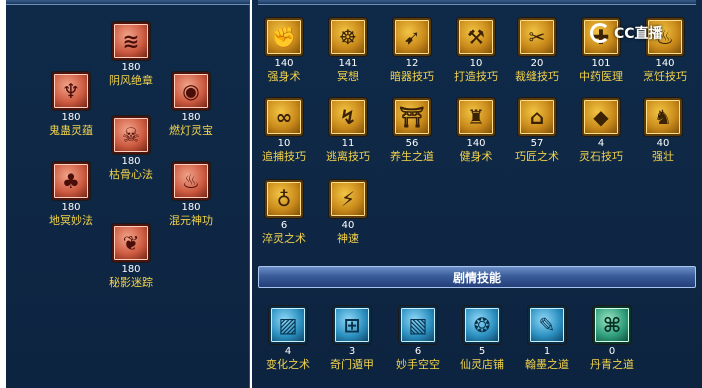 Image resolution: width=702 pixels, height=388 pixels. I want to click on skill-qiaojiang: ⌂ 57 巧匠之术, so click(537, 130).